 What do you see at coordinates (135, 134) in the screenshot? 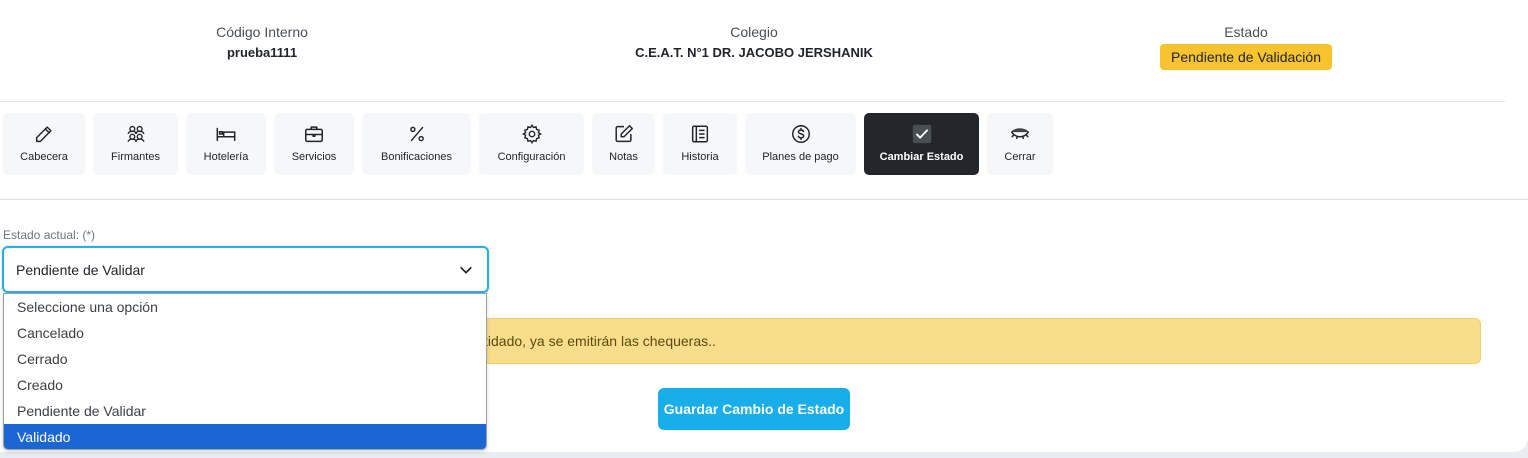
I see `users-icon` at bounding box center [135, 134].